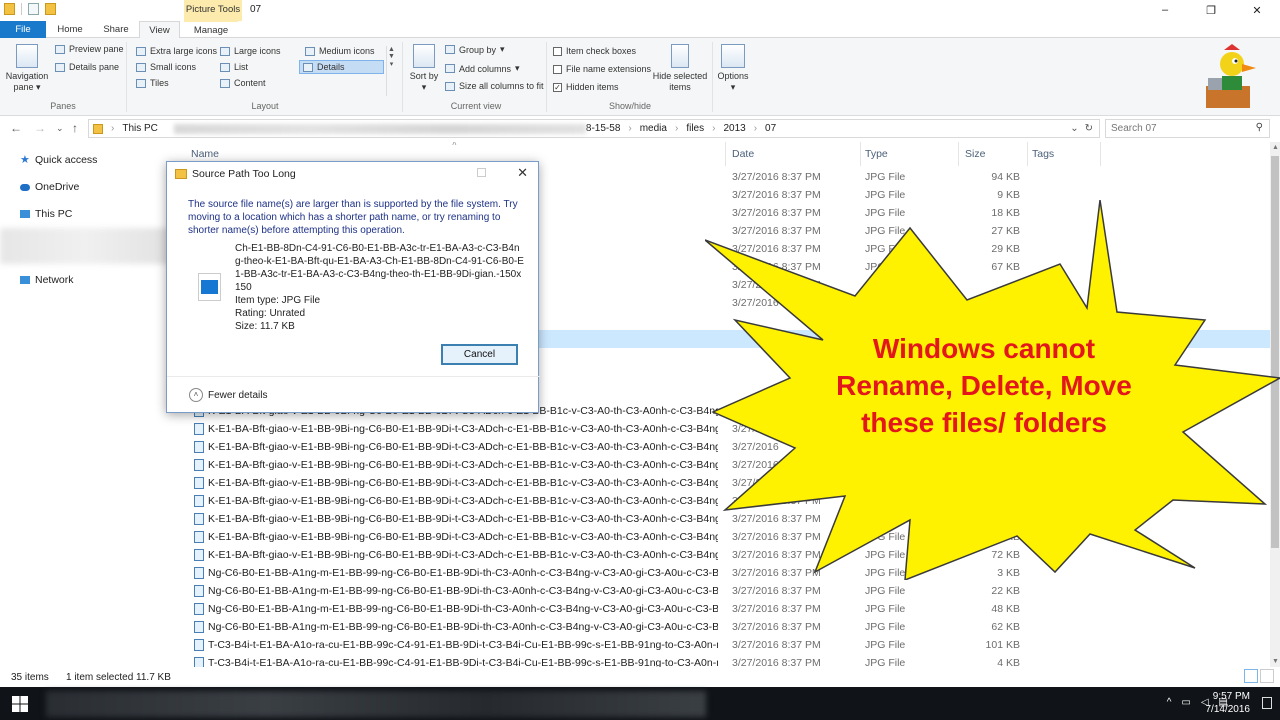 The width and height of the screenshot is (1280, 720). What do you see at coordinates (89, 49) in the screenshot?
I see `preview-pane-button: Preview pane` at bounding box center [89, 49].